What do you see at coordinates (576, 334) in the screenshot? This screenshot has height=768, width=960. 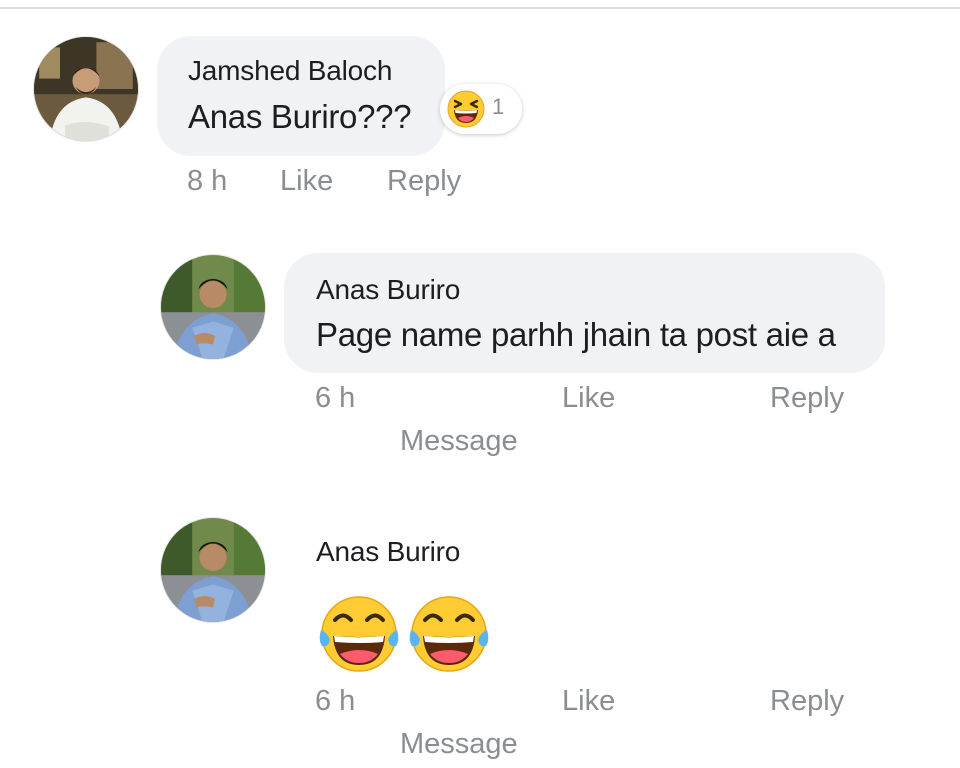 I see `comment-text: Page name parhh jhain ta post aie a` at bounding box center [576, 334].